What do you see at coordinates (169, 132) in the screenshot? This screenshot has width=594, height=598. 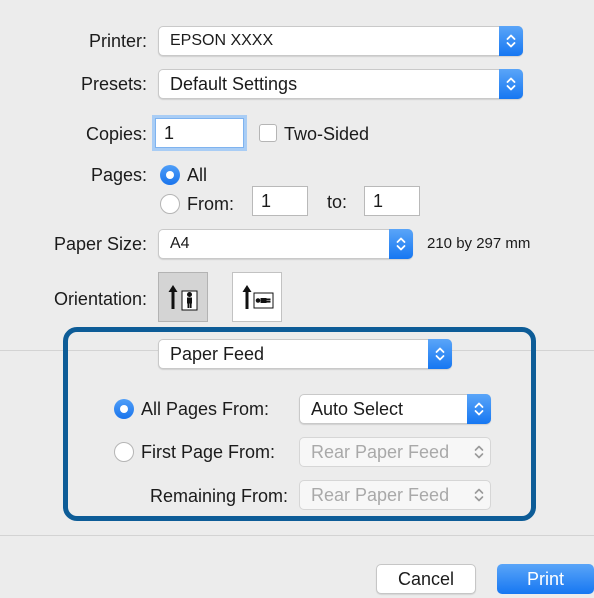 I see `copies-value: 1` at bounding box center [169, 132].